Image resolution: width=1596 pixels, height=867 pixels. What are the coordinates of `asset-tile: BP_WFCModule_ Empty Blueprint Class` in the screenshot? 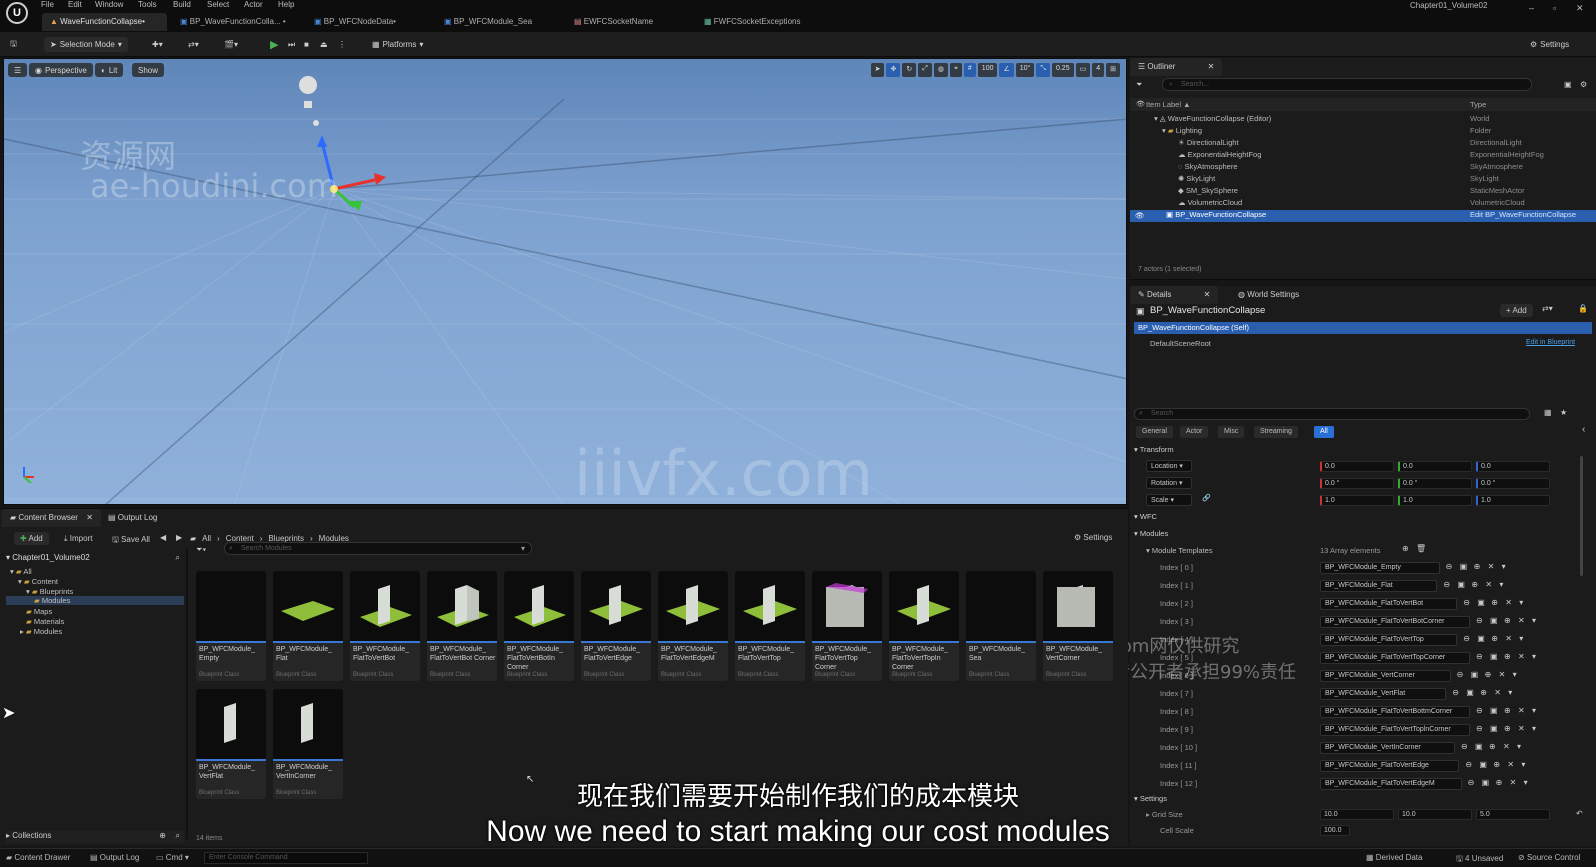 It's located at (231, 626).